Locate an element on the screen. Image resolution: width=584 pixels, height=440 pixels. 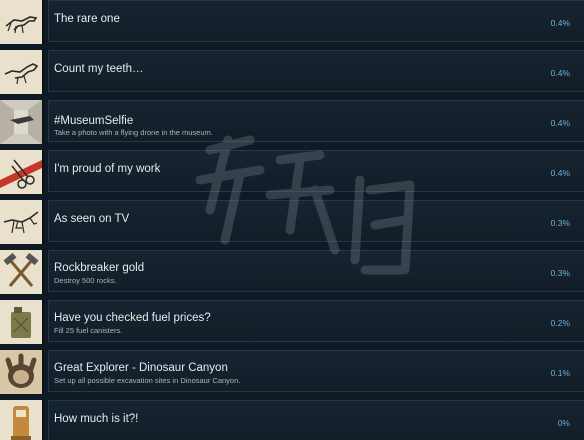
museum-drone-icon is located at coordinates (22, 122).